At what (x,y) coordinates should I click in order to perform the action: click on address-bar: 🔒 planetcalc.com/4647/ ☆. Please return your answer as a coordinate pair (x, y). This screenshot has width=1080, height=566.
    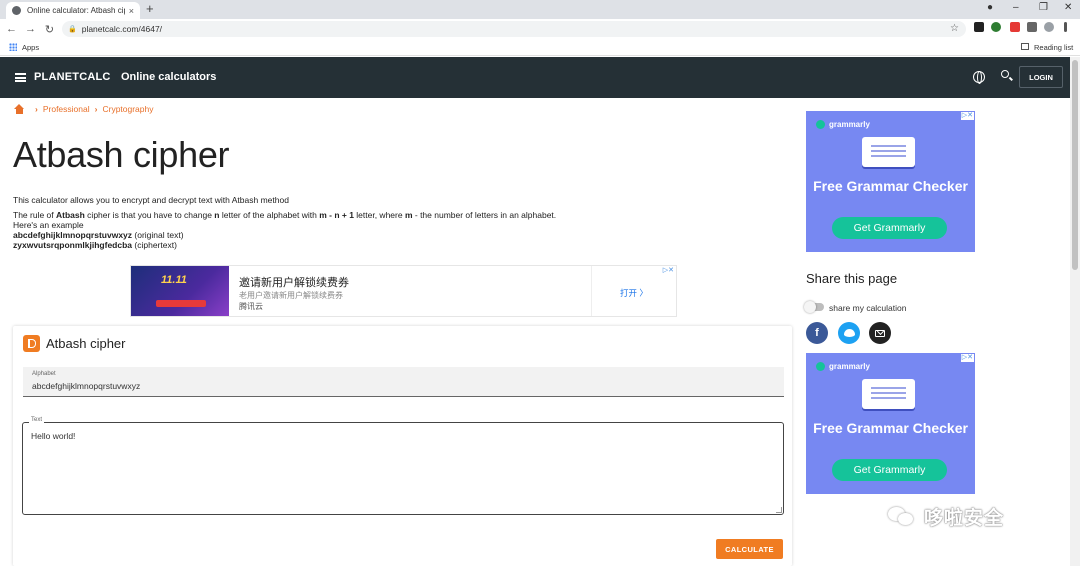
    Looking at the image, I should click on (514, 29).